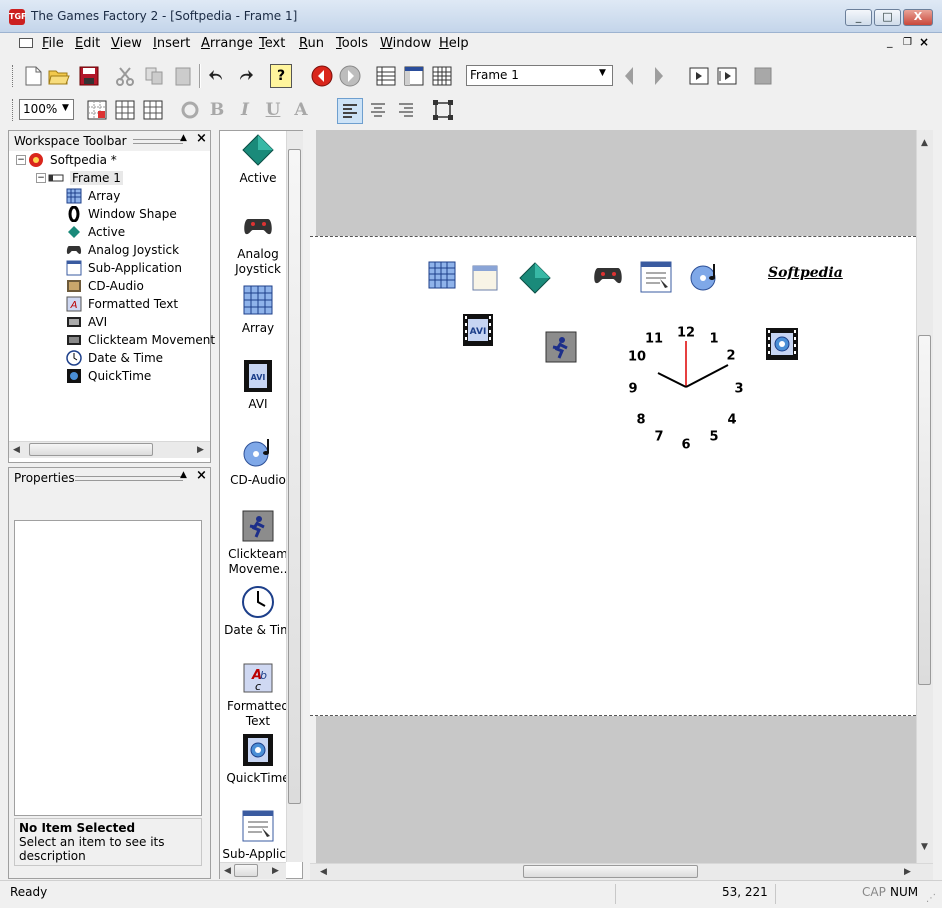 This screenshot has width=942, height=908. I want to click on quicktime-object, so click(782, 345).